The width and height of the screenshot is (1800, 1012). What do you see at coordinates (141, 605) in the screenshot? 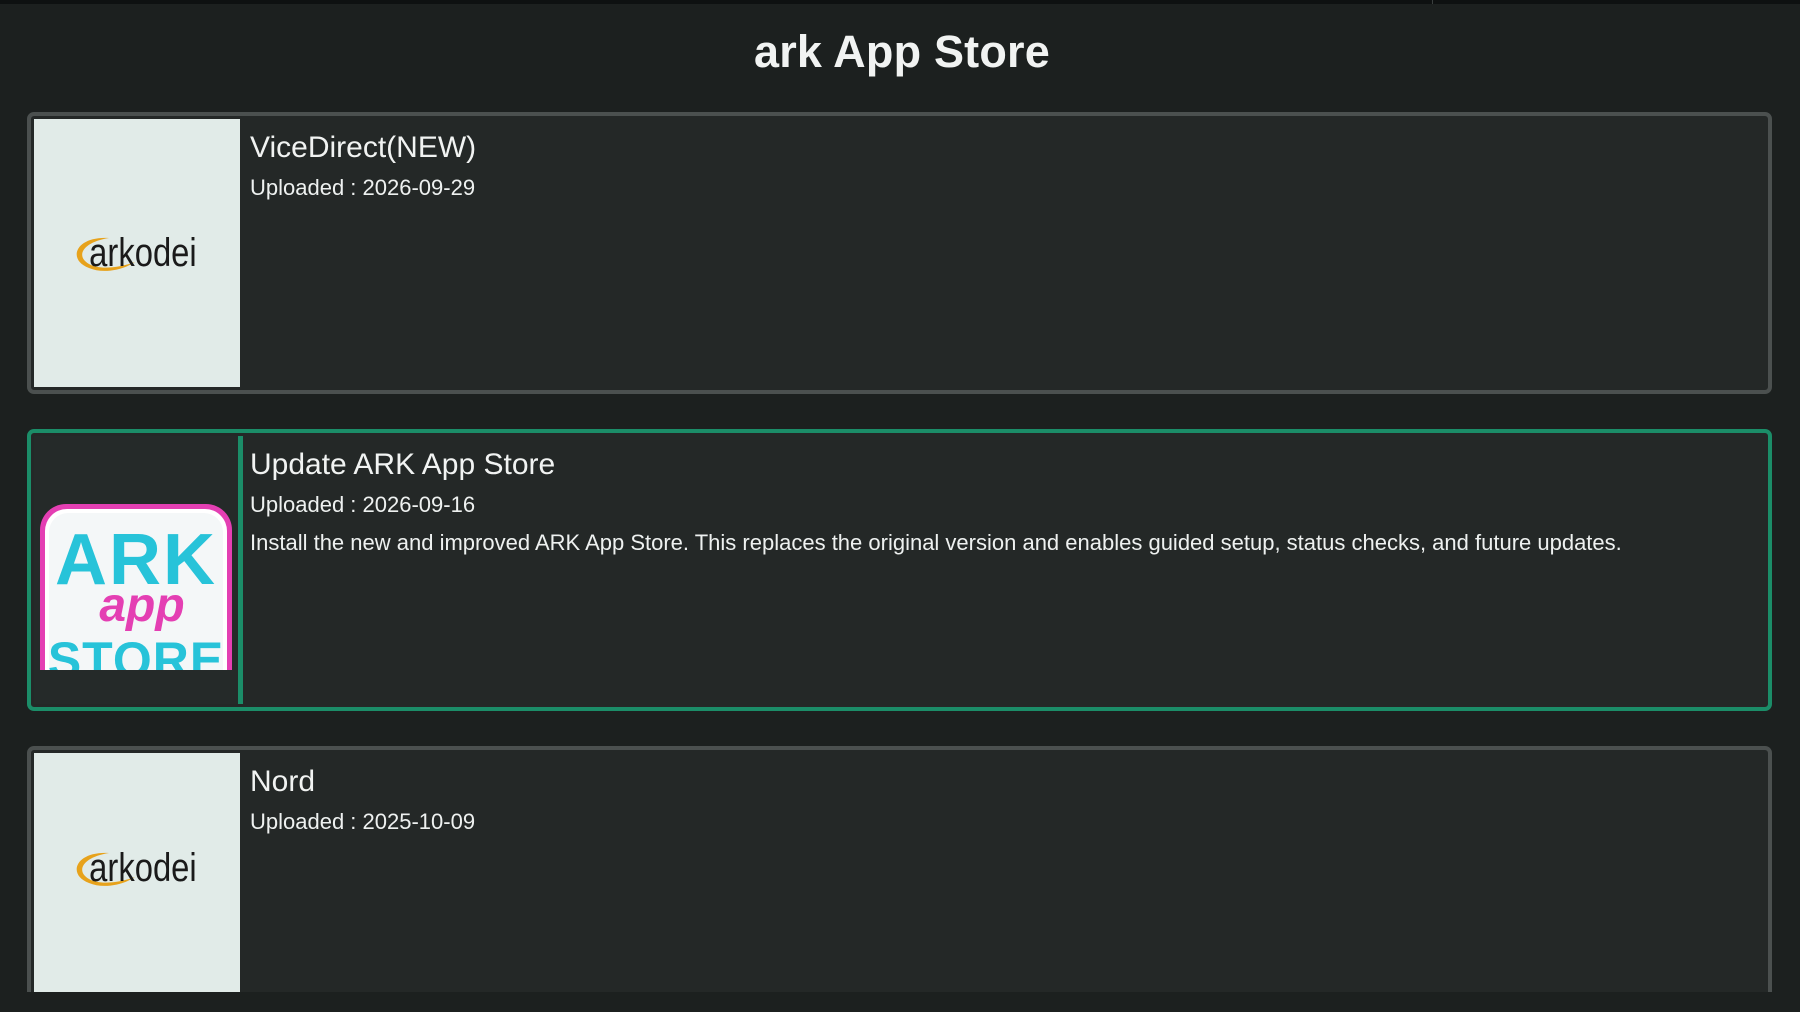
I see `svg-text: app` at bounding box center [141, 605].